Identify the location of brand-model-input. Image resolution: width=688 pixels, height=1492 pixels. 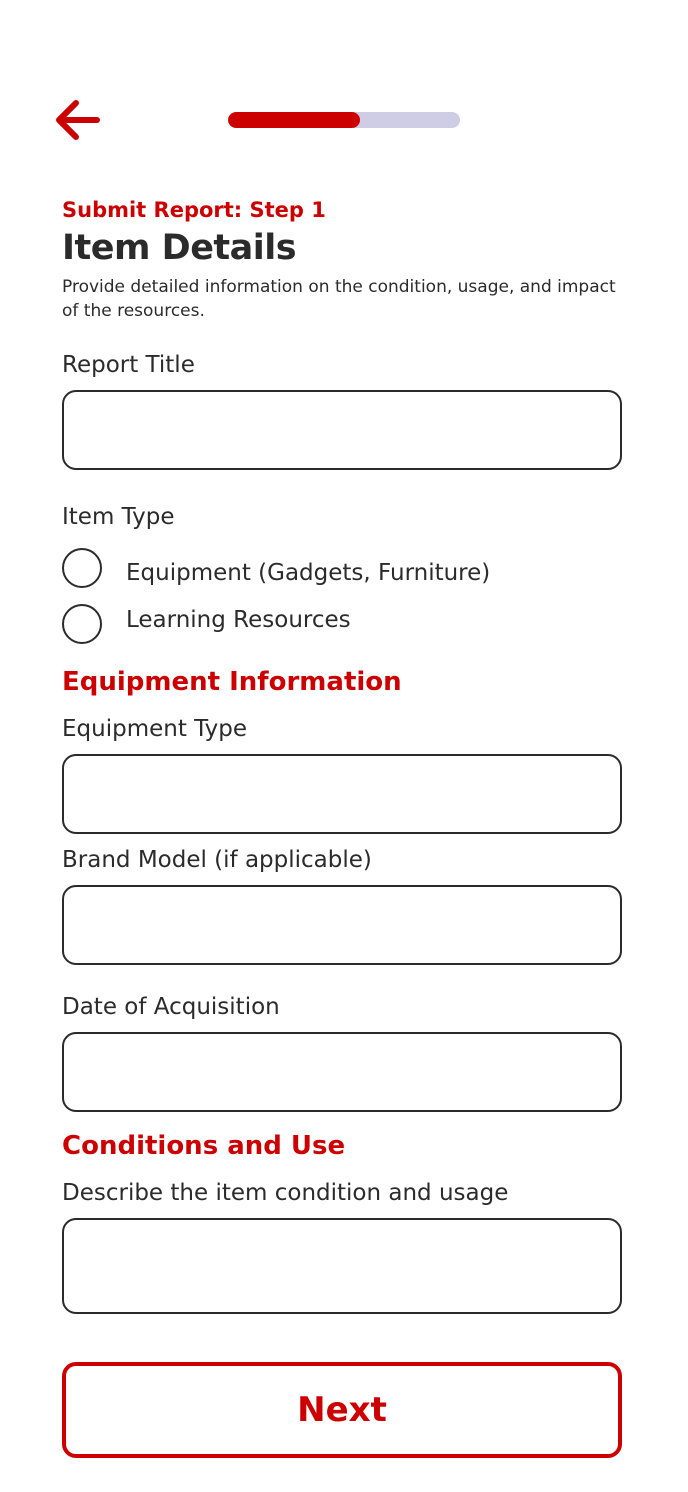
(342, 925).